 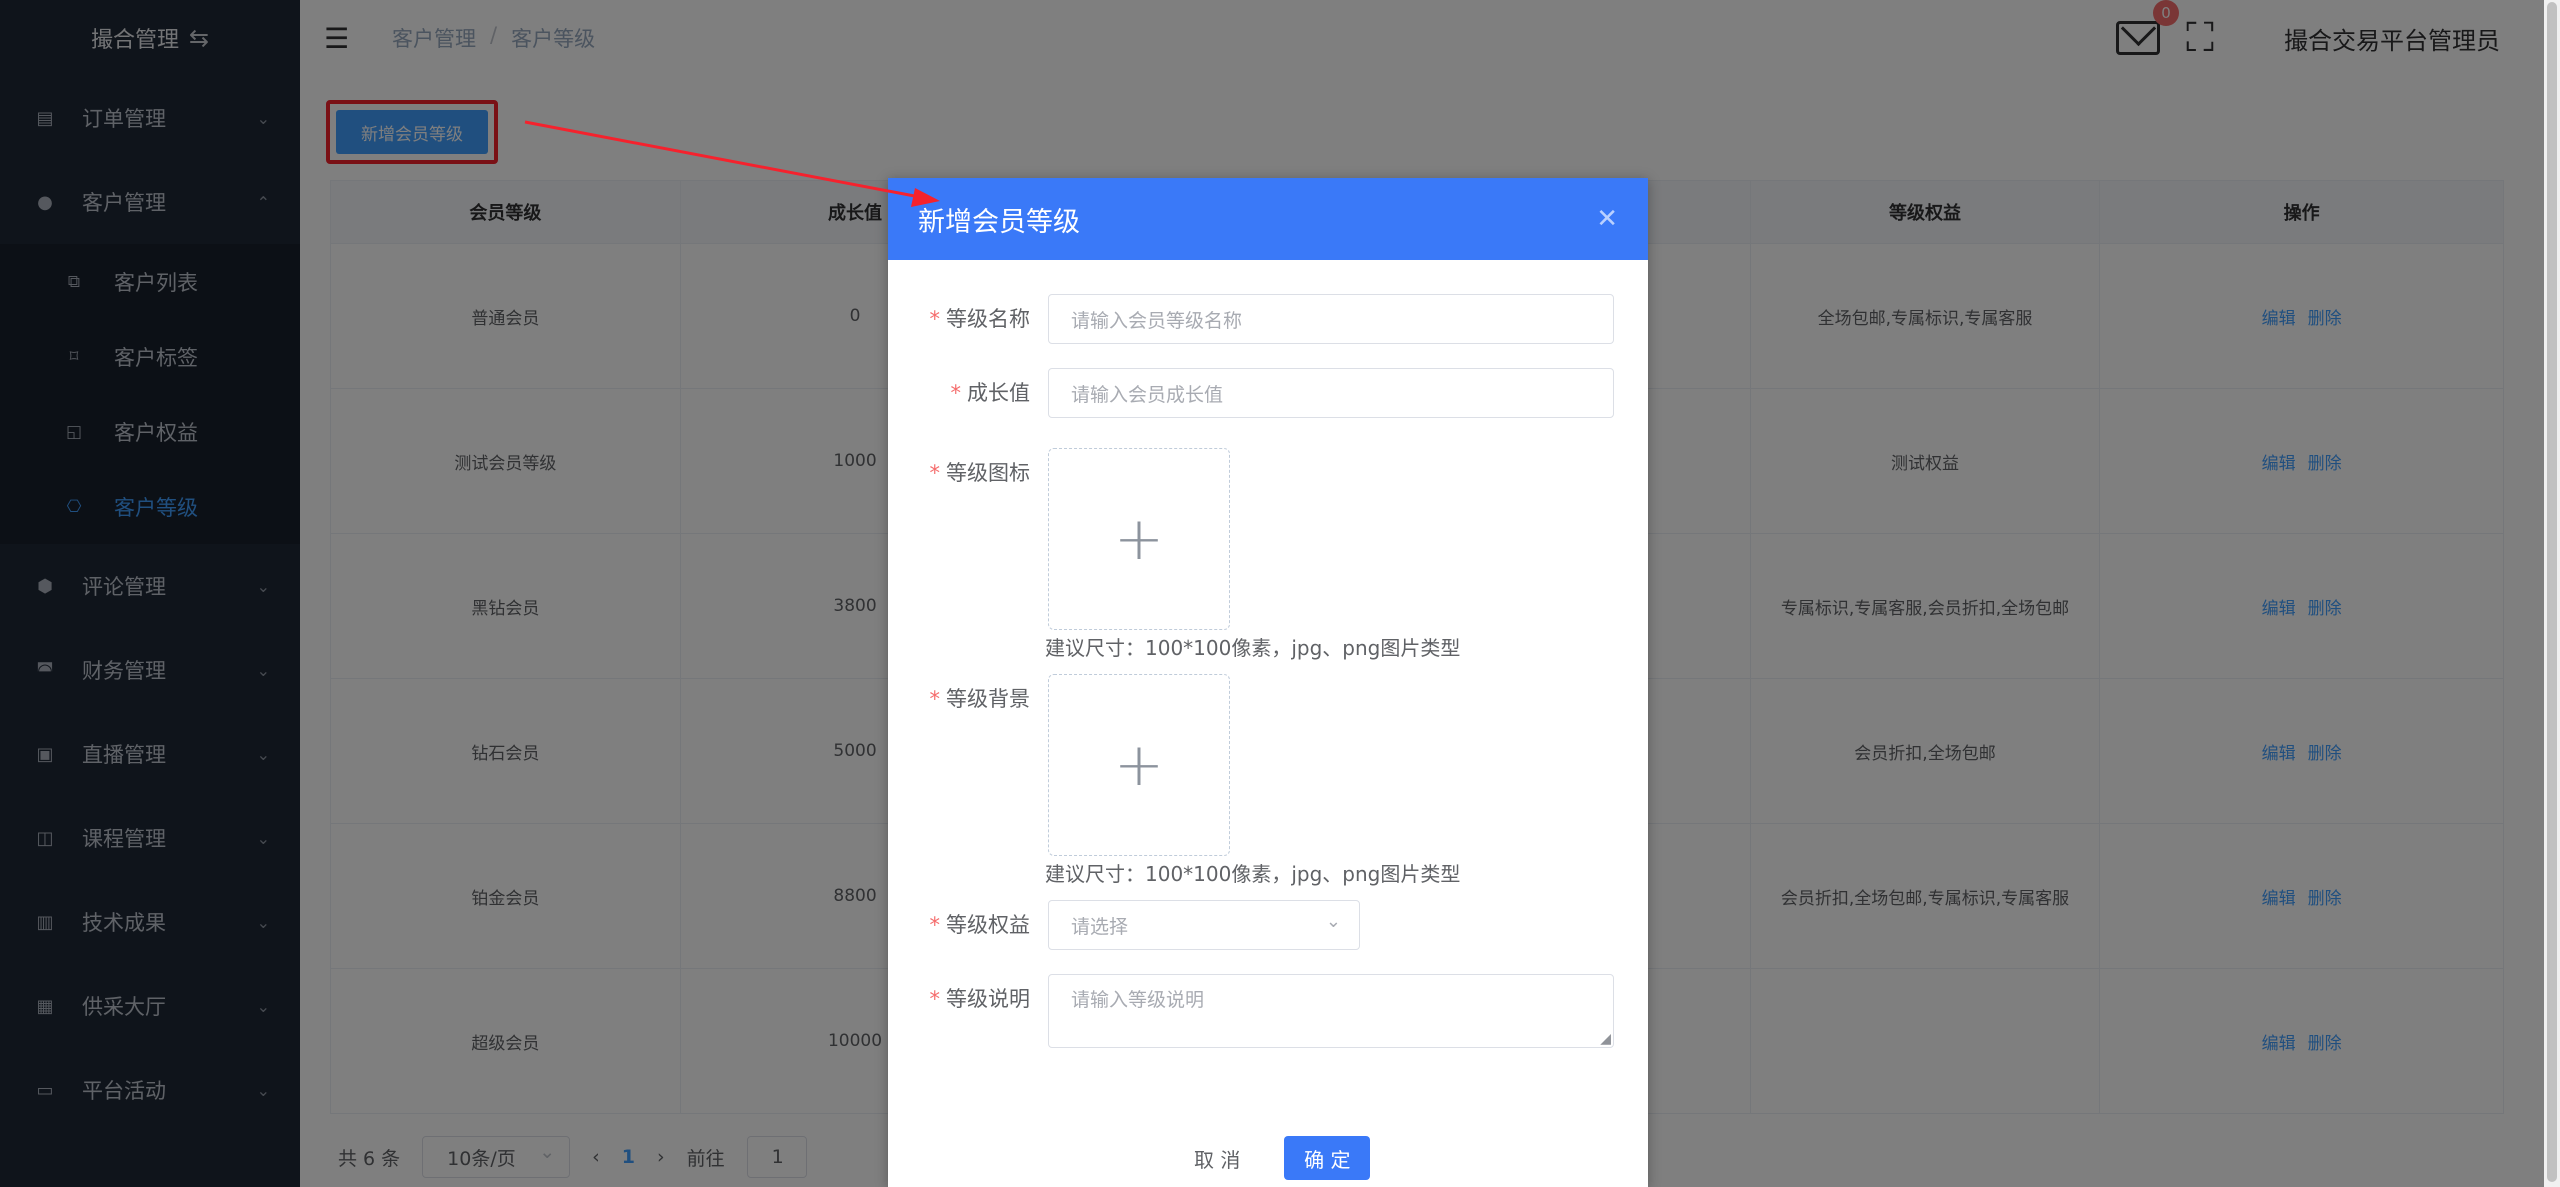 I want to click on level-desc-textarea: 请输入等级说明 ◢, so click(x=1331, y=1011).